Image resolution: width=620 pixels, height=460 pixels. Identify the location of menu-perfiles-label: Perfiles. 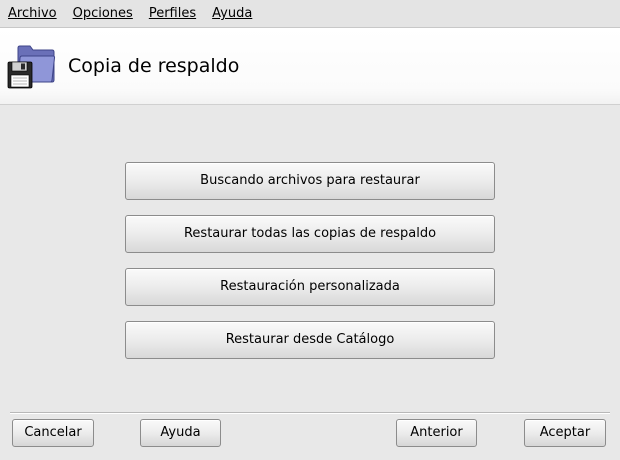
(172, 13).